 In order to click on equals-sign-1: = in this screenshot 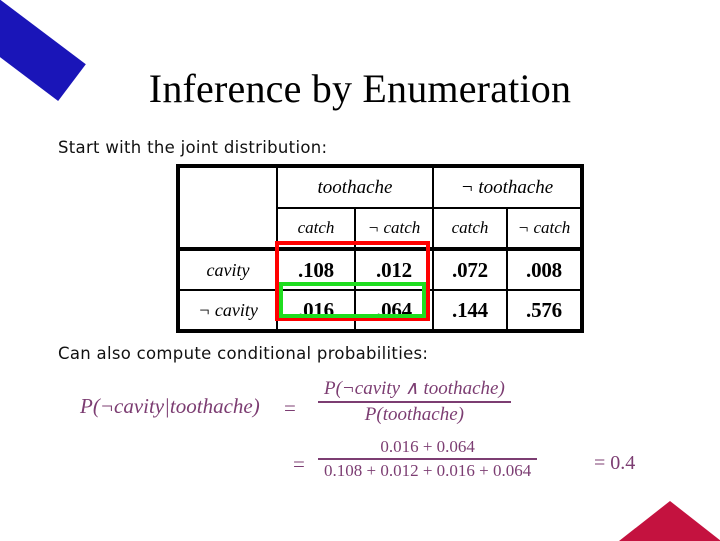, I will do `click(290, 408)`.